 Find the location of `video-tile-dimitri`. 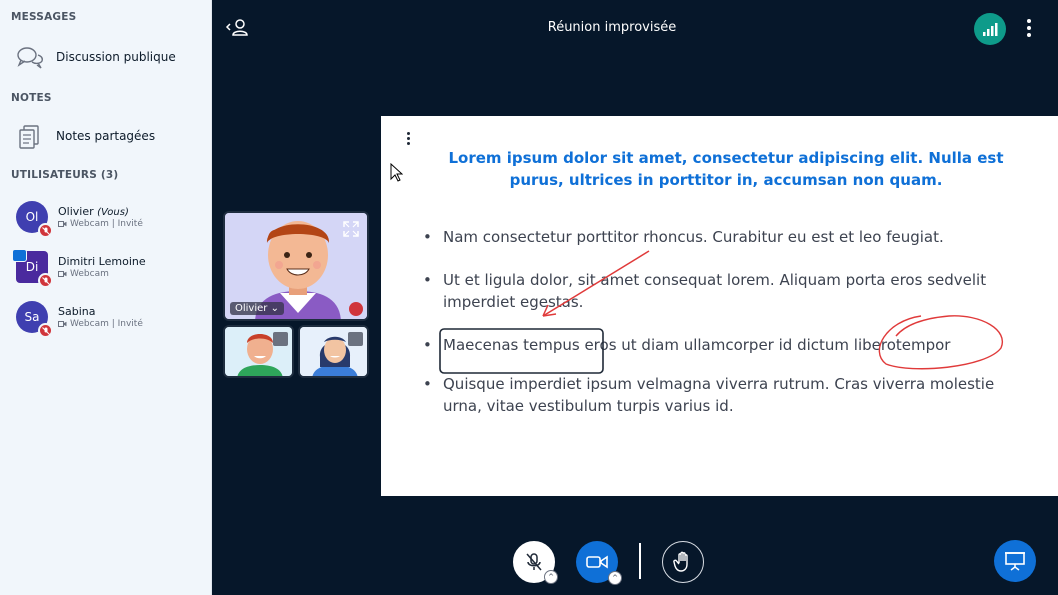

video-tile-dimitri is located at coordinates (258, 351).